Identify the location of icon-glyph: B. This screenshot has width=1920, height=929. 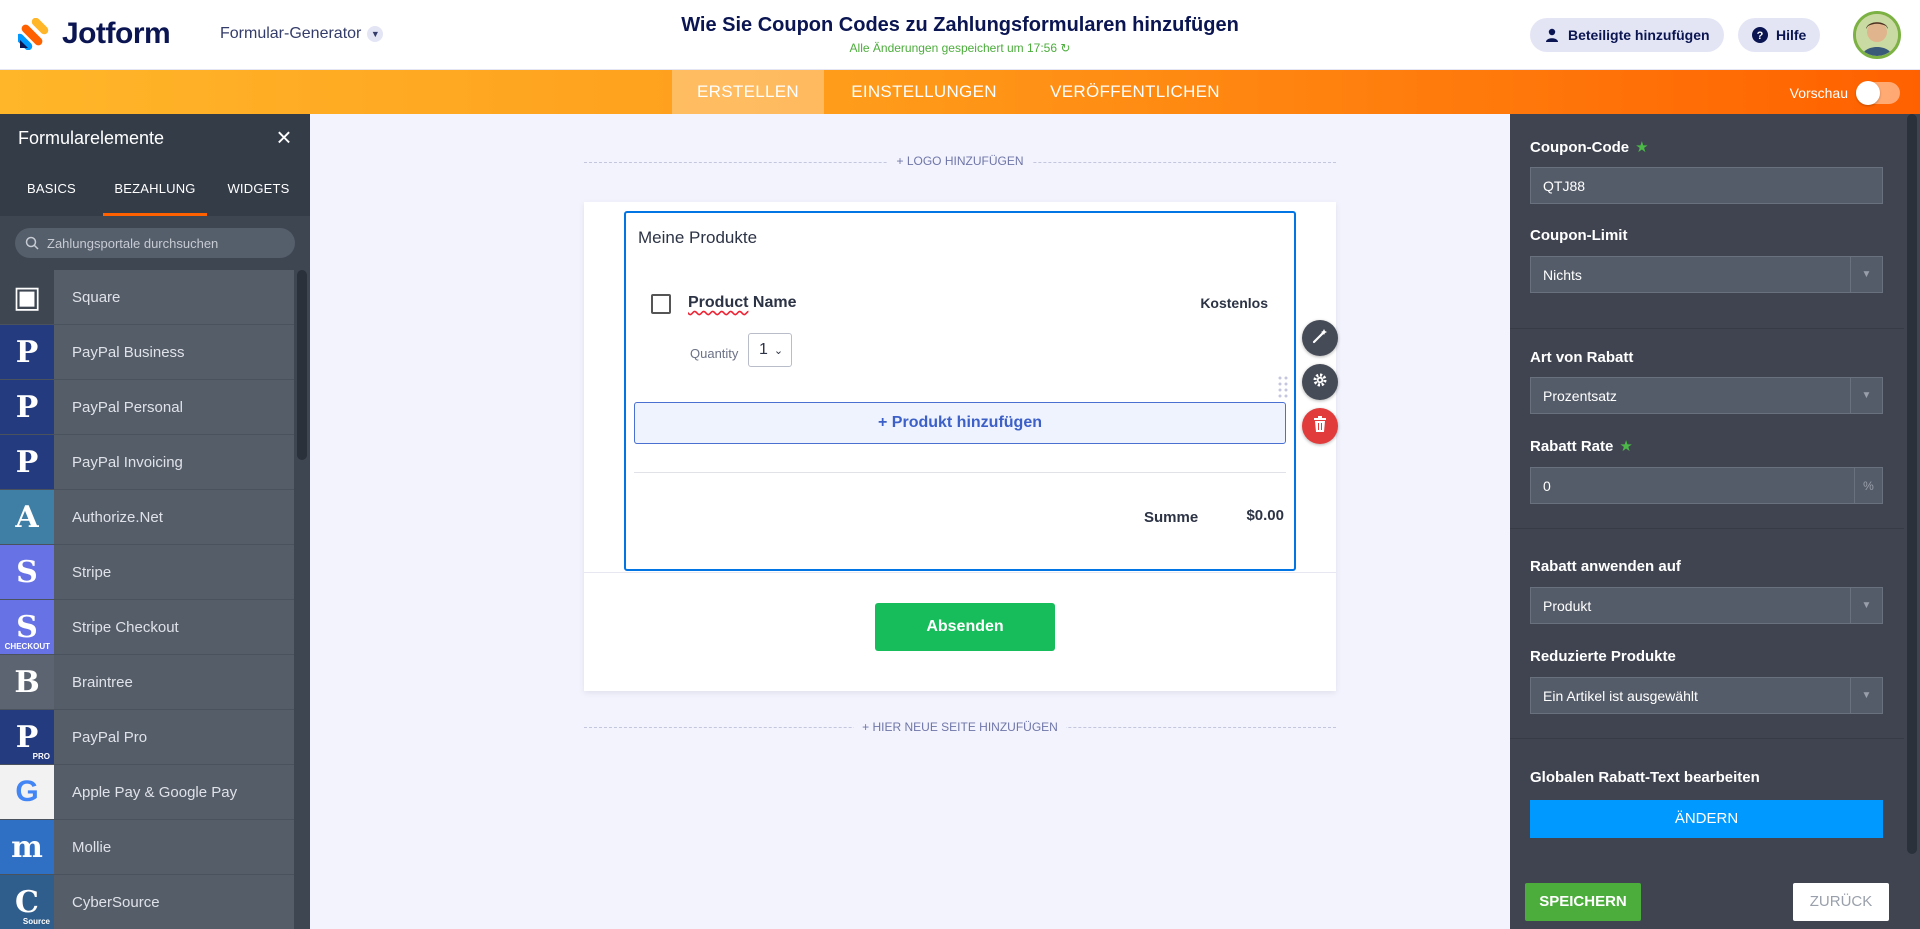
(27, 682).